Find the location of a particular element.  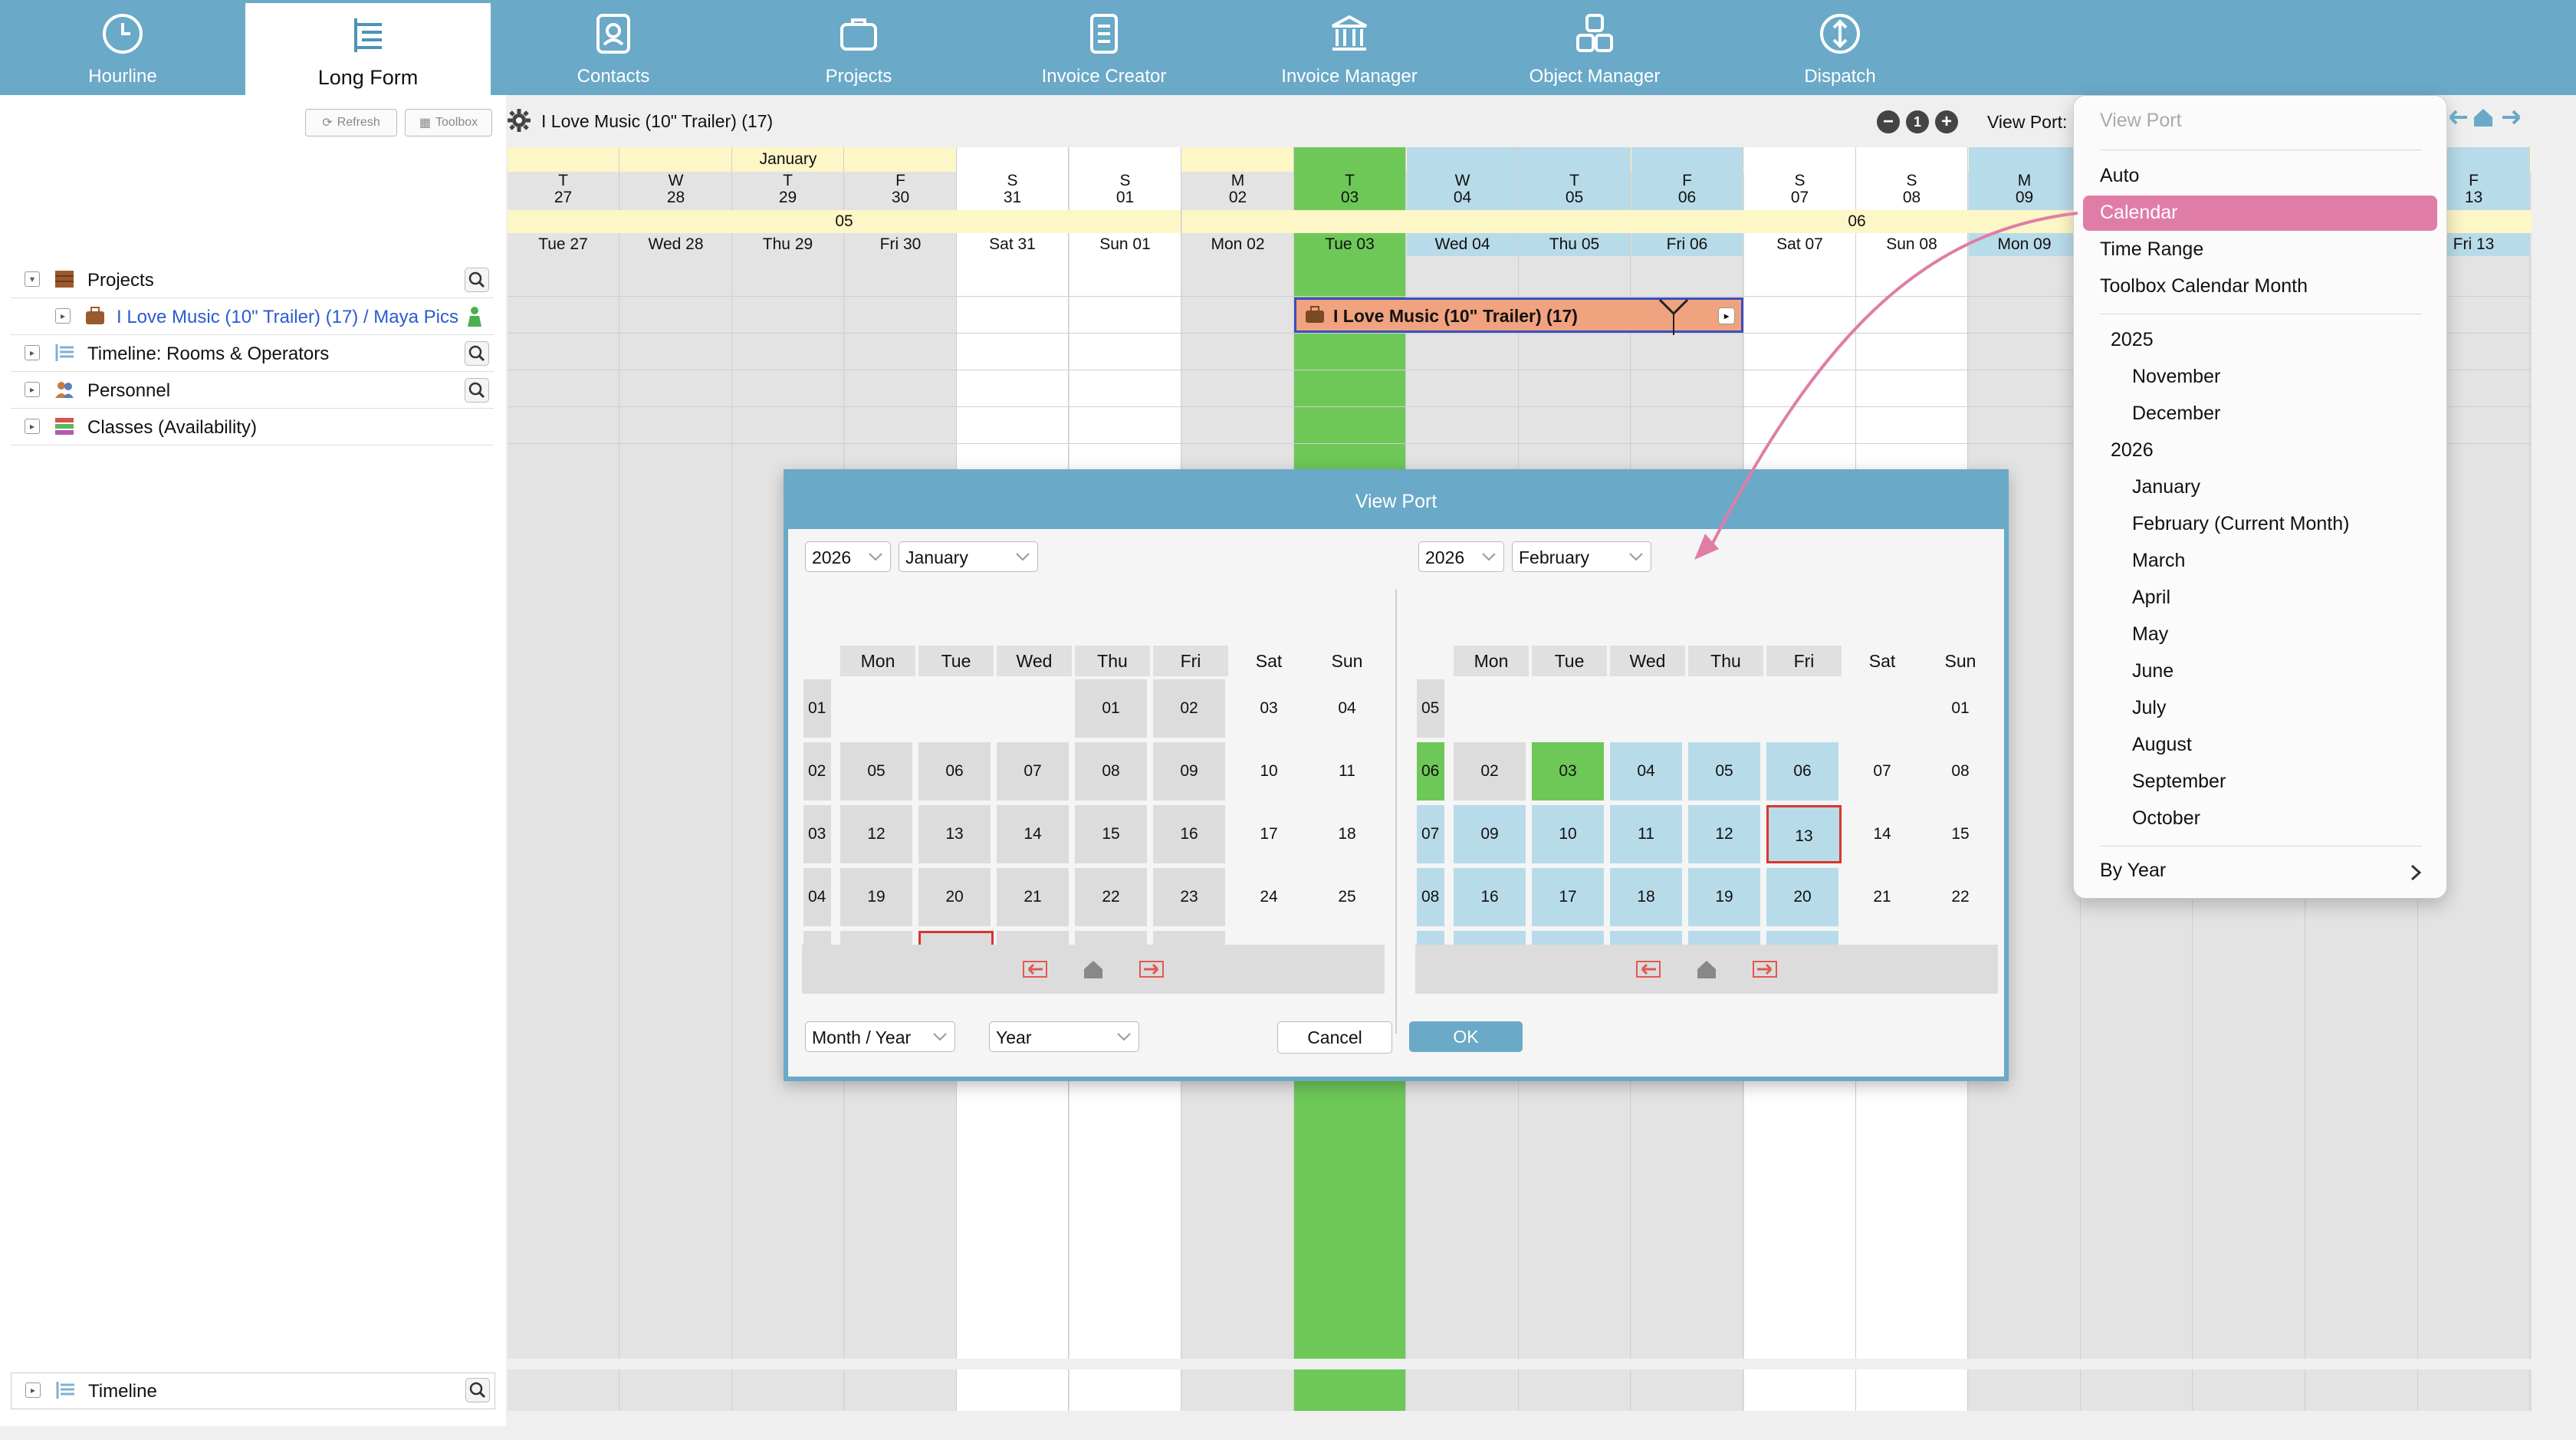

menu-item-month: August is located at coordinates (2162, 745).